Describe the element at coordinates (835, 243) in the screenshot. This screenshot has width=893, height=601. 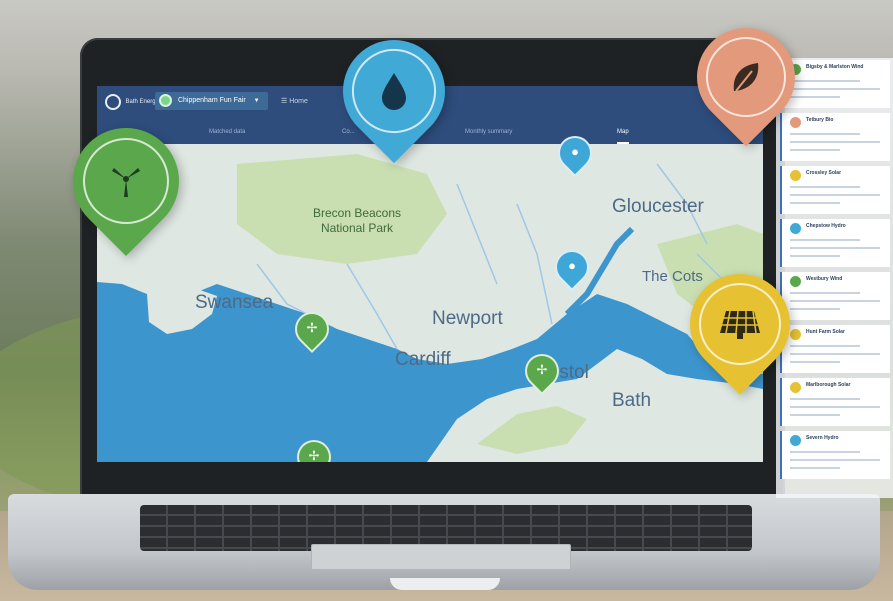
I see `site-card: Chepstow Hydro` at that location.